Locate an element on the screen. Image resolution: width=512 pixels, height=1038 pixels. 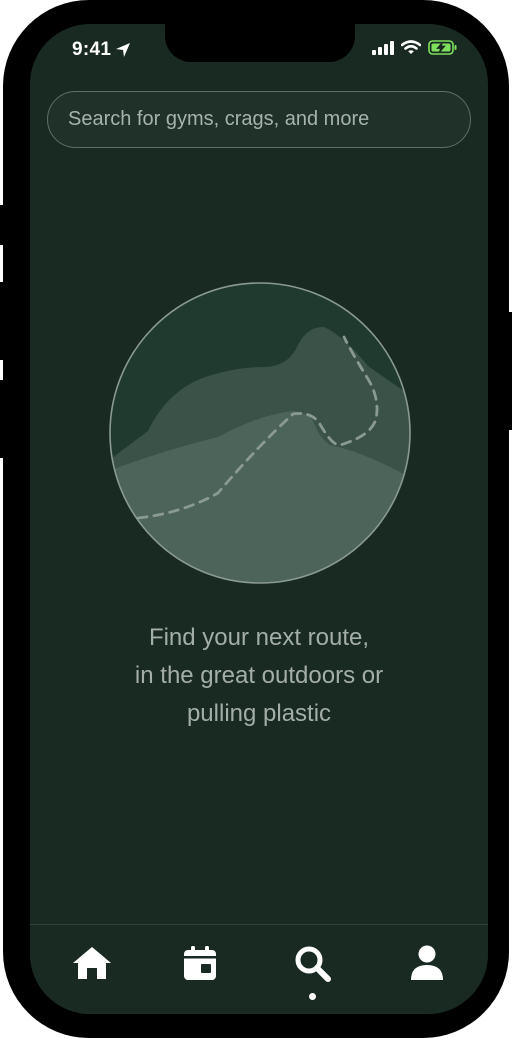
home-icon is located at coordinates (92, 963).